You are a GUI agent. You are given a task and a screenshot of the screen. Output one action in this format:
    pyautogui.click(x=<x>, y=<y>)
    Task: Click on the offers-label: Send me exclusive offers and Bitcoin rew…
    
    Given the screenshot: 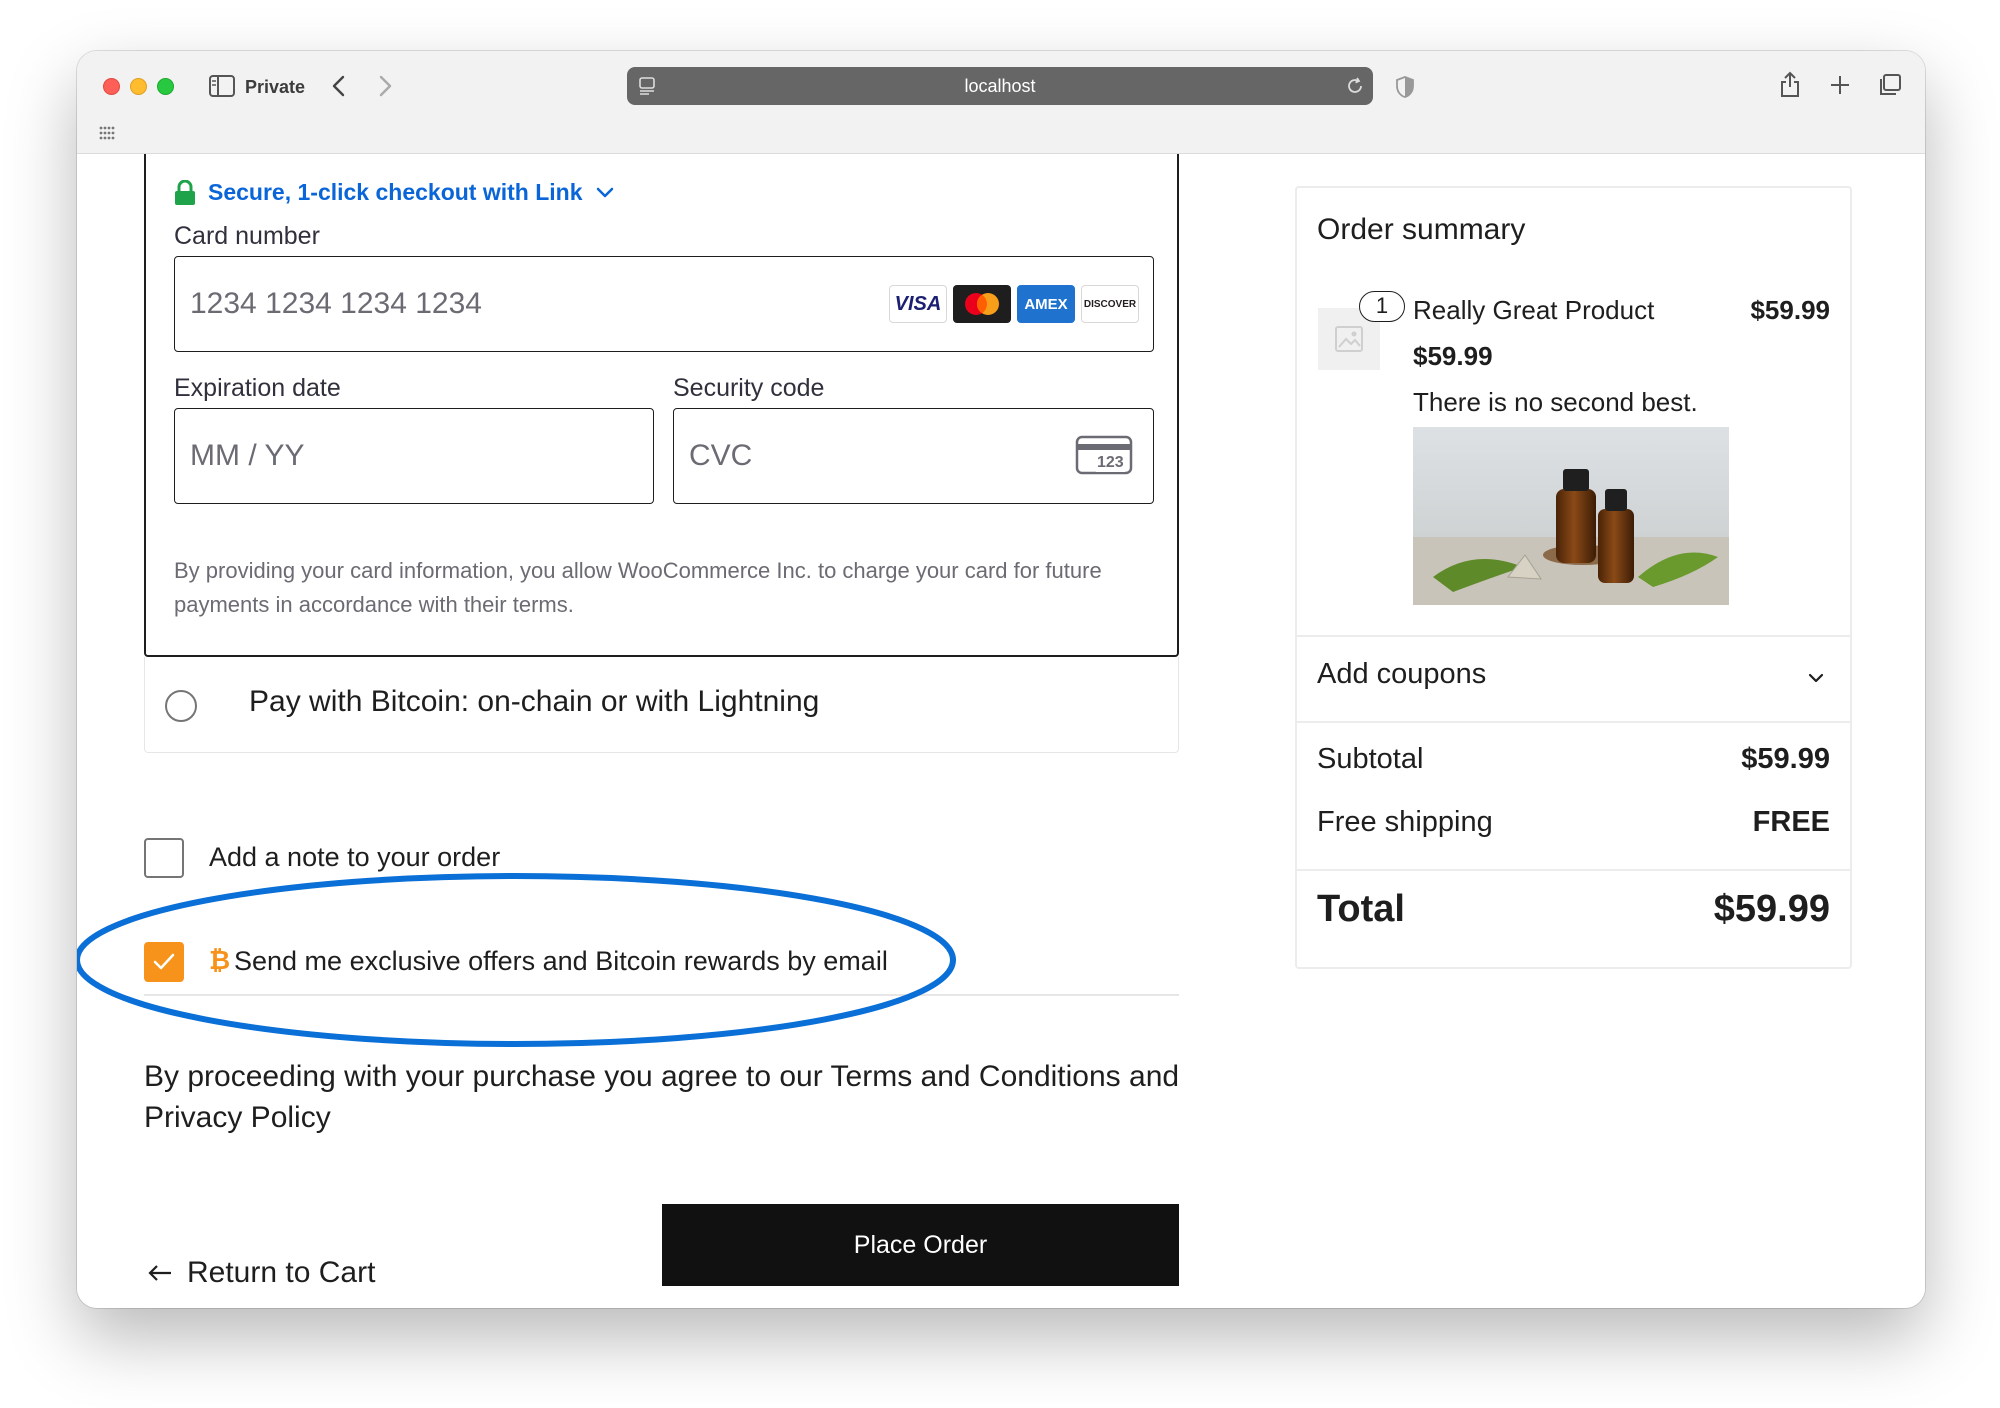 What is the action you would take?
    pyautogui.click(x=561, y=961)
    